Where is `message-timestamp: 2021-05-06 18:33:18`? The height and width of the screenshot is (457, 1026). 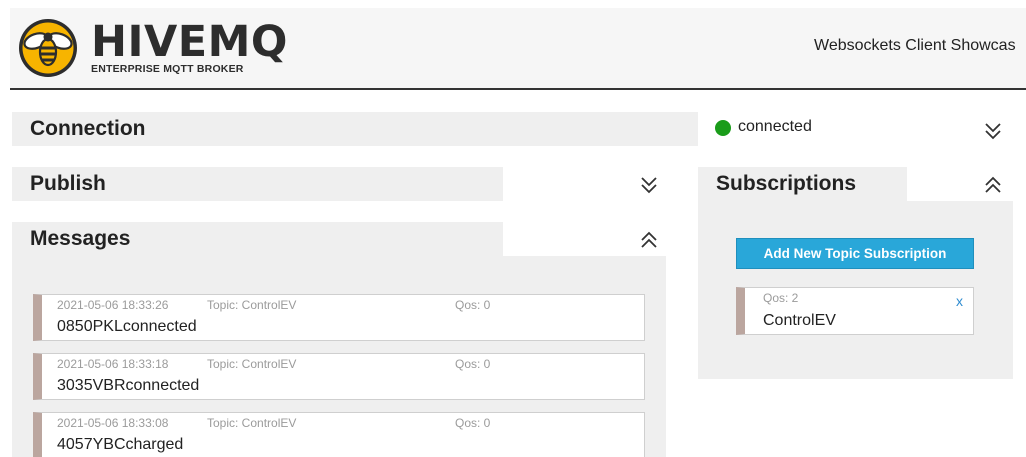
message-timestamp: 2021-05-06 18:33:18 is located at coordinates (113, 364).